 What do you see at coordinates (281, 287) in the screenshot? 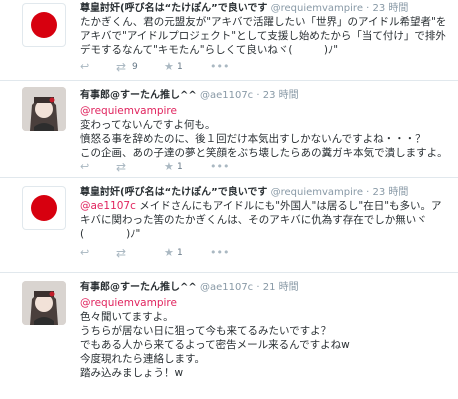
I see `timestamp: 21 時間` at bounding box center [281, 287].